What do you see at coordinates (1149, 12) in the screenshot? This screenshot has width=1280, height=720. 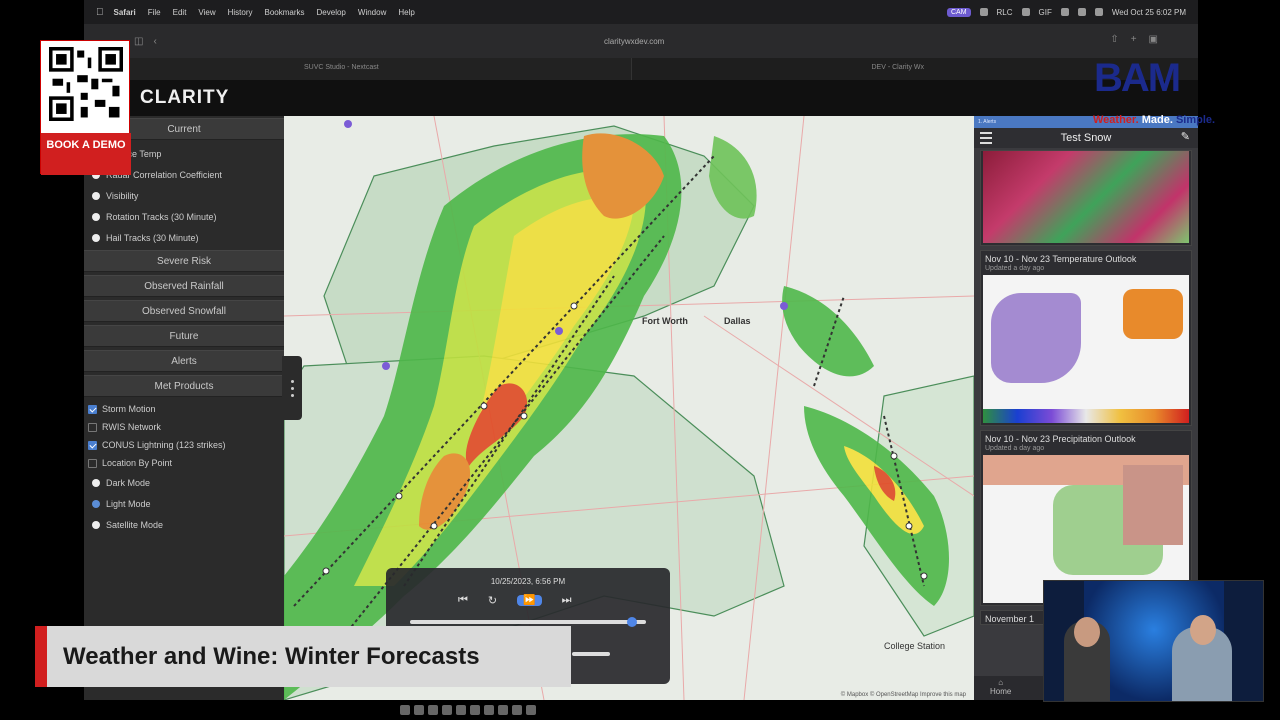 I see `menu-datetime: Wed Oct 25 6:02 PM` at bounding box center [1149, 12].